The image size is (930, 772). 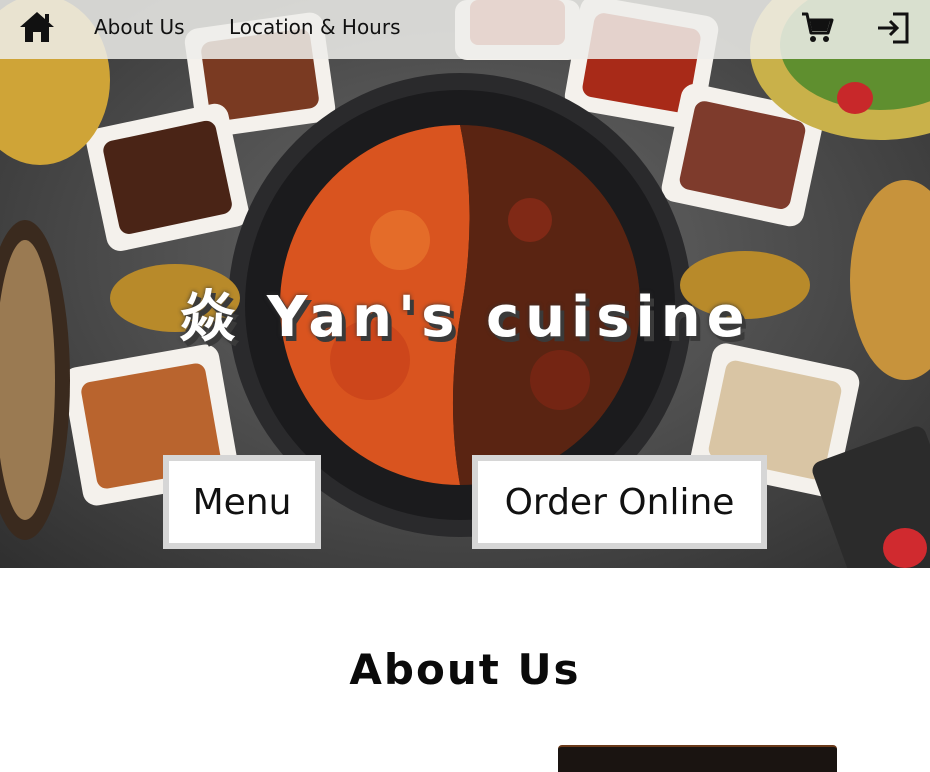 What do you see at coordinates (139, 27) in the screenshot?
I see `nav-about-us: About Us` at bounding box center [139, 27].